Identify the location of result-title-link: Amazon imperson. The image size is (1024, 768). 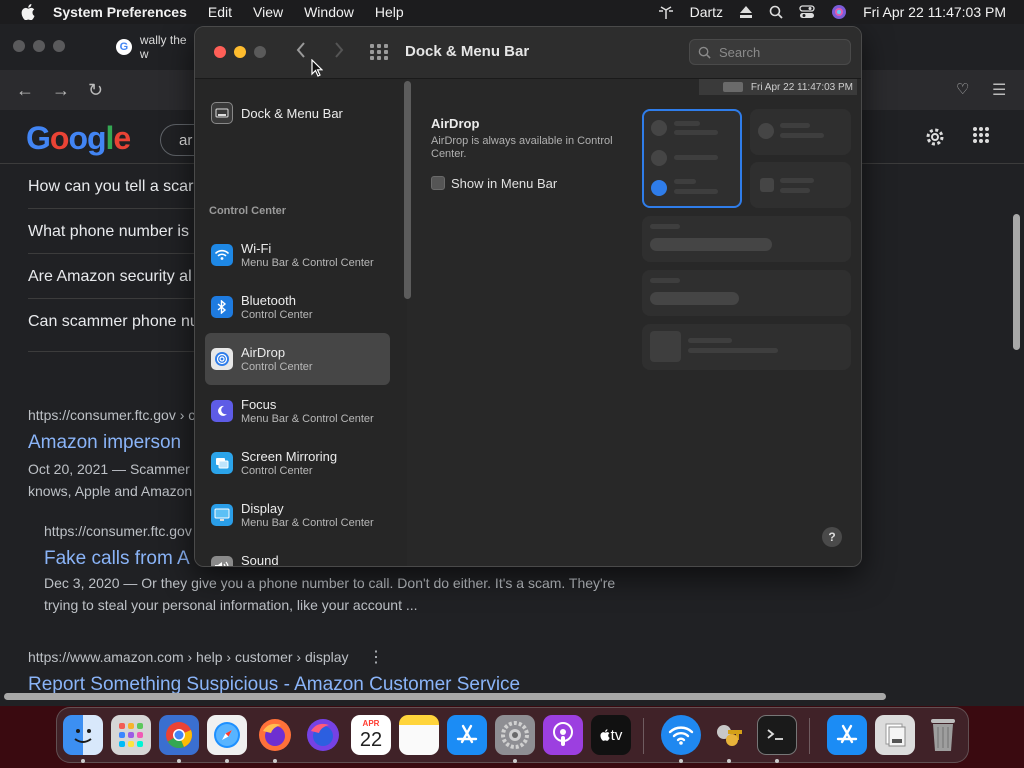
(104, 443).